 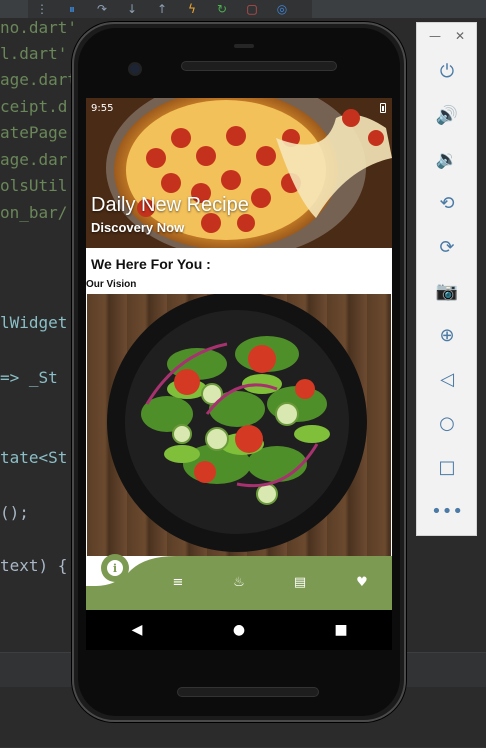 What do you see at coordinates (137, 630) in the screenshot?
I see `back-icon: ◀` at bounding box center [137, 630].